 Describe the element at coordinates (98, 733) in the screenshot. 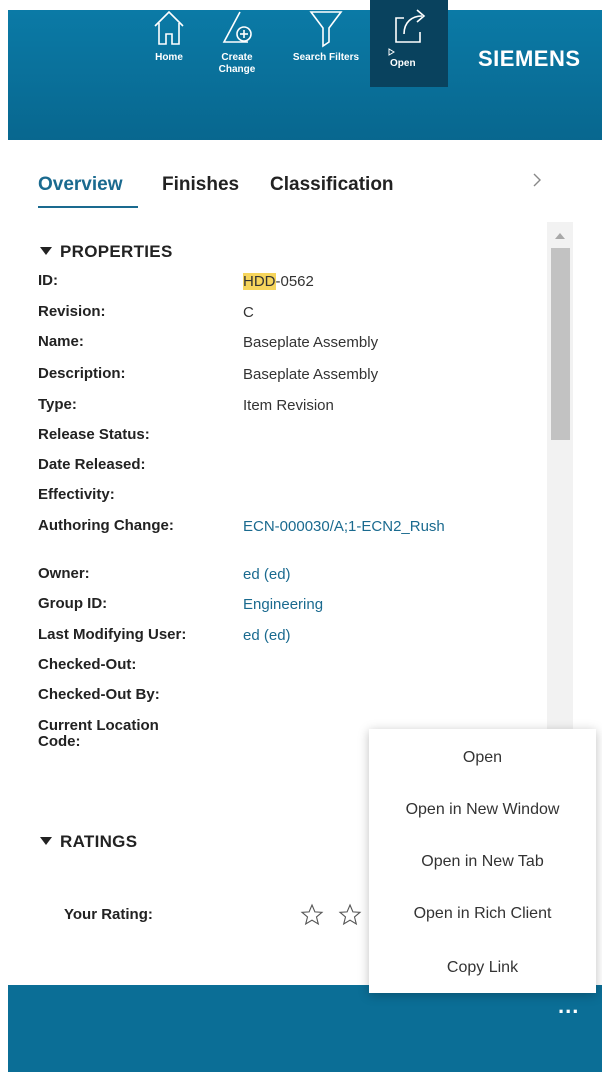

I see `prop-label-current-location-code: Current Location Code:` at that location.